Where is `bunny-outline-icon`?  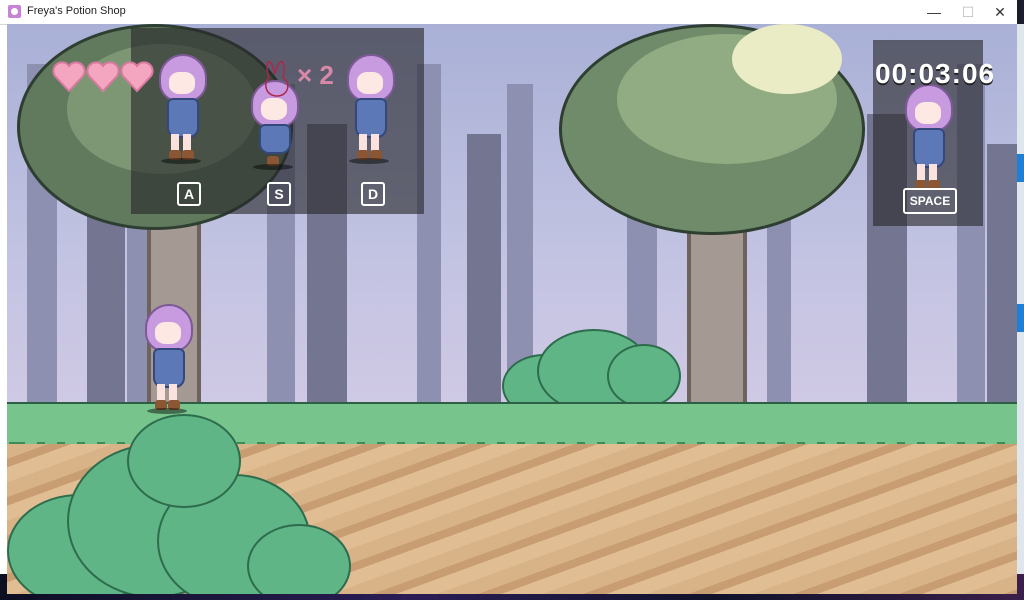 bunny-outline-icon is located at coordinates (276, 79).